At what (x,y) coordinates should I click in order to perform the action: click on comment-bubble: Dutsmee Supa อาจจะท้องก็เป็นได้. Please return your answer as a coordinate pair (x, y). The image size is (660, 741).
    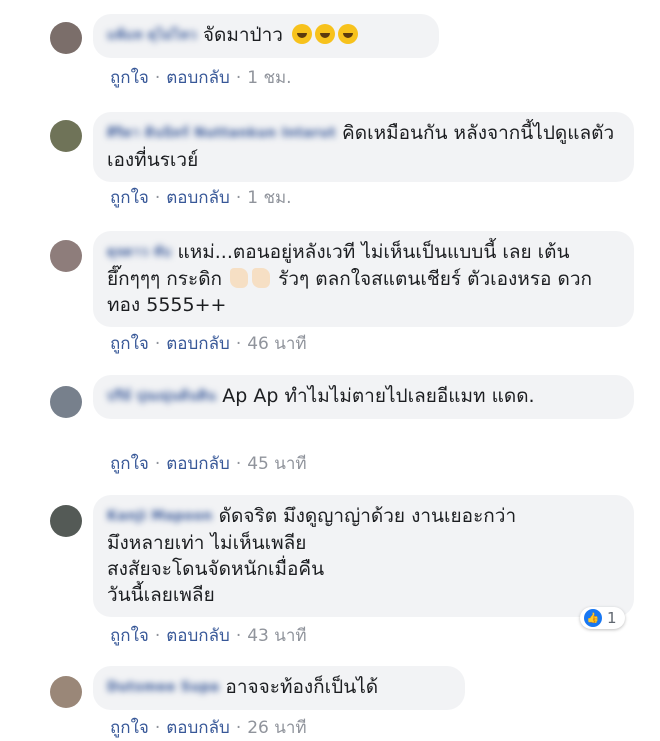
    Looking at the image, I should click on (279, 688).